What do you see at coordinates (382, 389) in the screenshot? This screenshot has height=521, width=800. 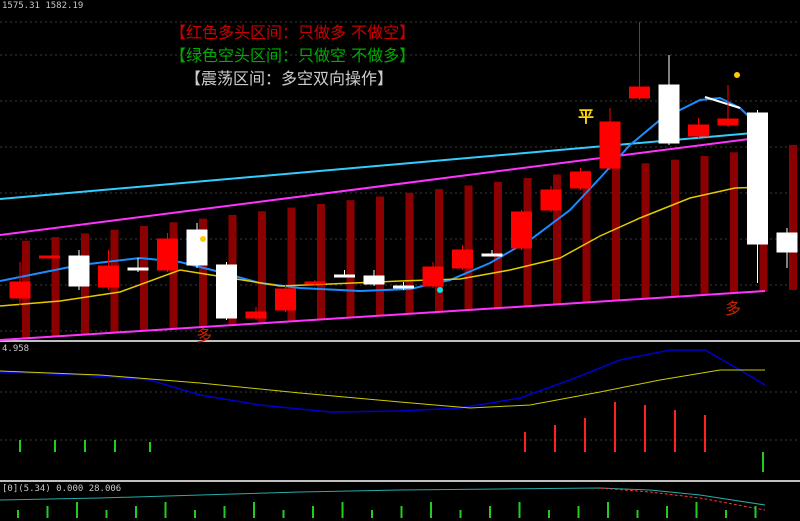 I see `macd-signal-line` at bounding box center [382, 389].